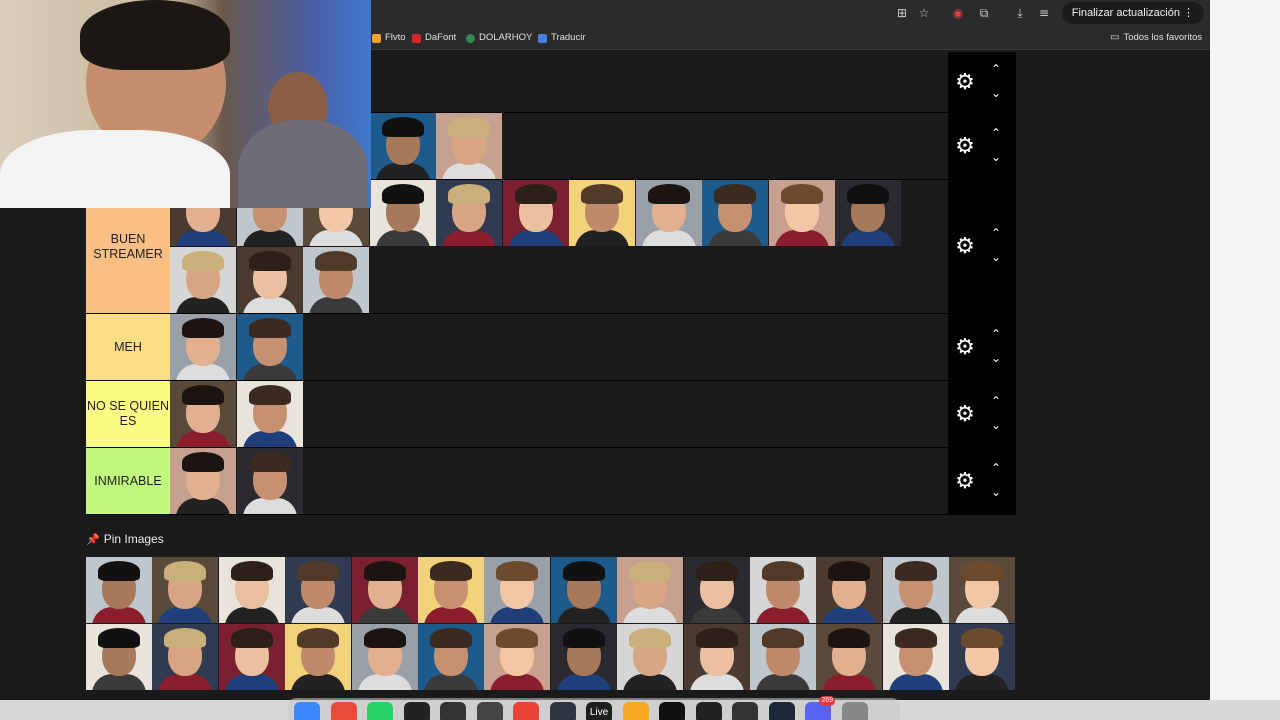 This screenshot has width=1280, height=720. What do you see at coordinates (708, 711) in the screenshot?
I see `waveform-icon` at bounding box center [708, 711].